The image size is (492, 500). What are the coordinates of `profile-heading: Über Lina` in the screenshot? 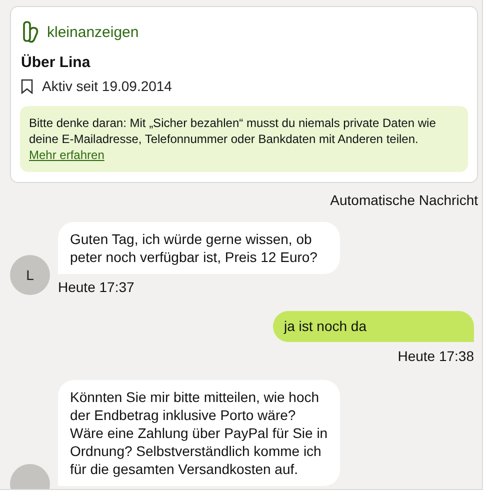 It's located at (56, 62).